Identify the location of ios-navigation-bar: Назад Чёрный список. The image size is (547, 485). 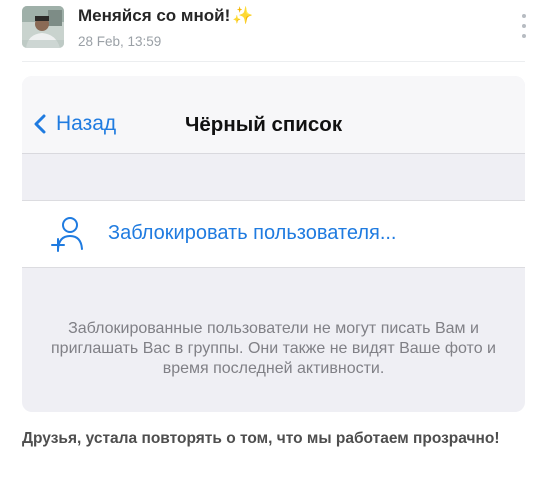
(273, 114).